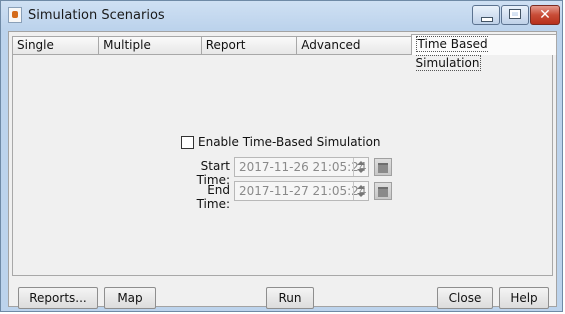 This screenshot has height=314, width=565. Describe the element at coordinates (96, 15) in the screenshot. I see `window-title: Simulation Scenarios` at that location.